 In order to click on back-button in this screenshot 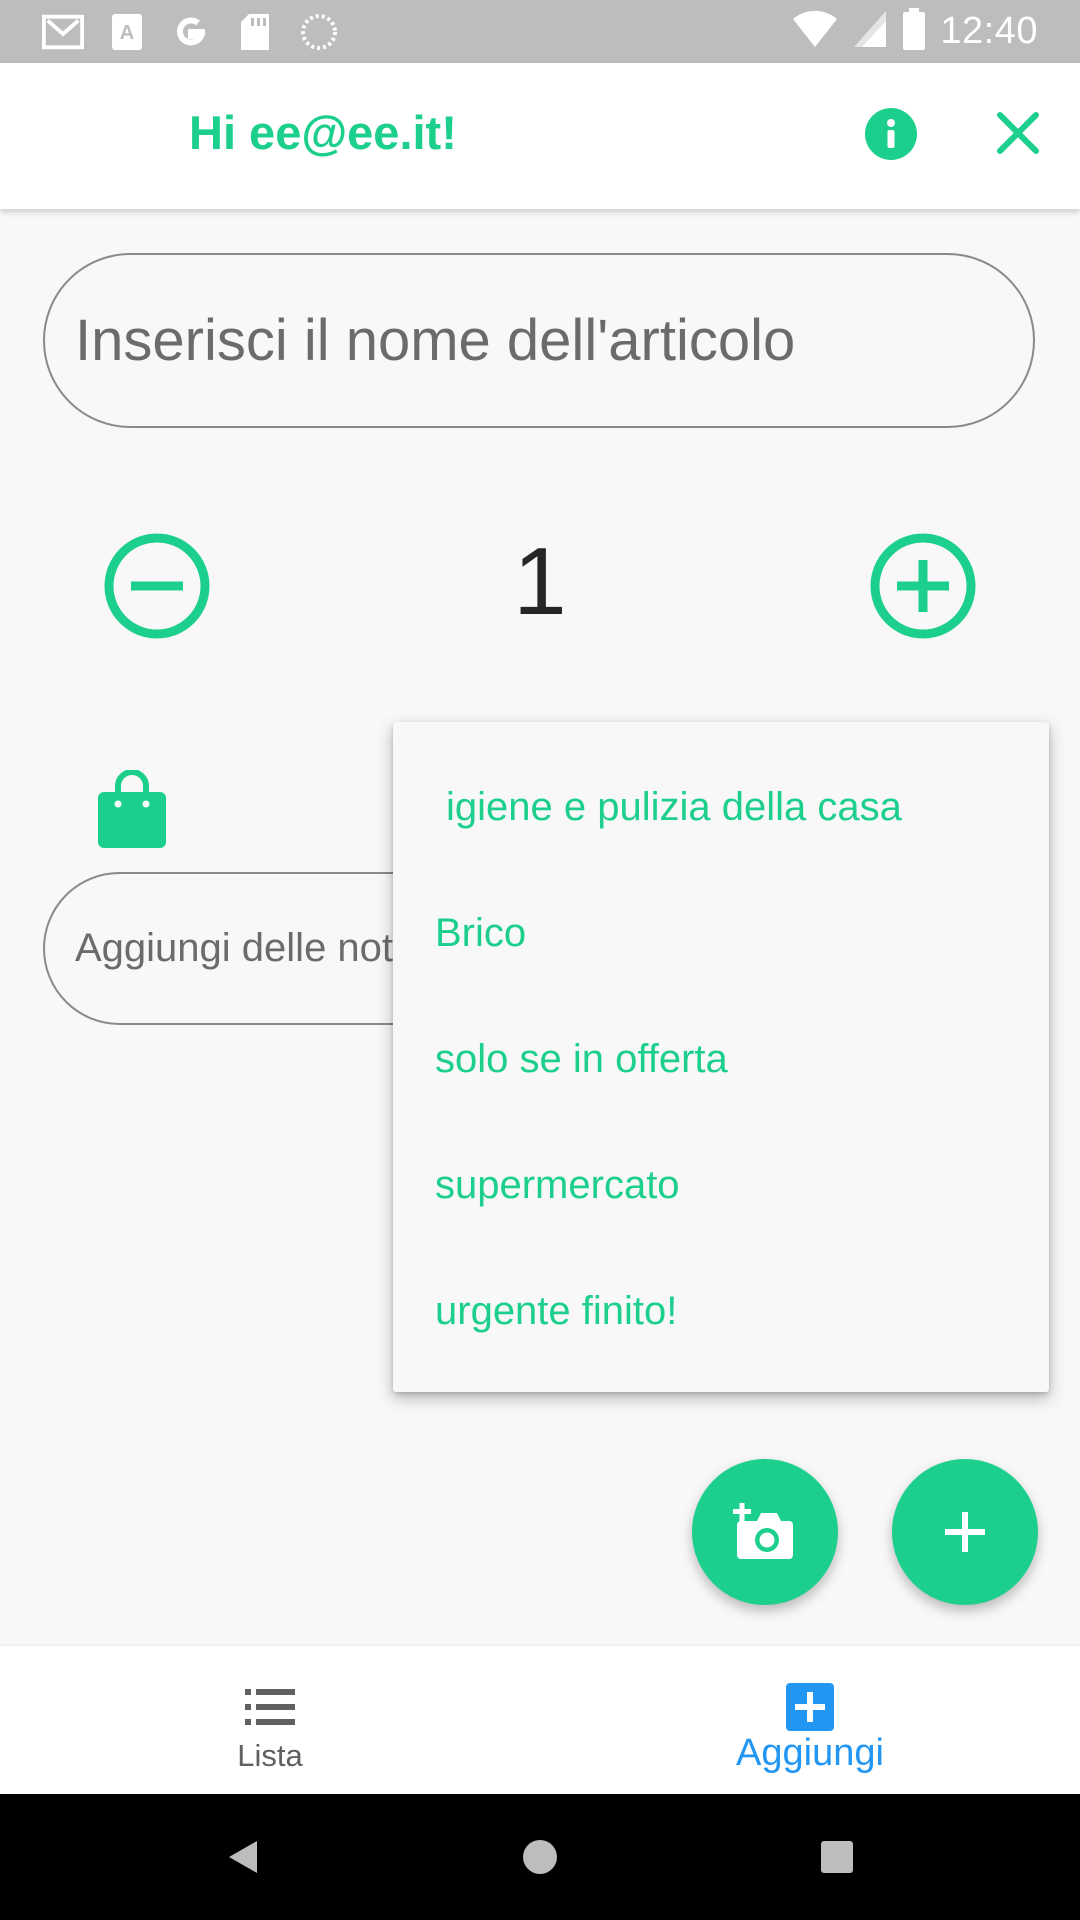, I will do `click(243, 1857)`.